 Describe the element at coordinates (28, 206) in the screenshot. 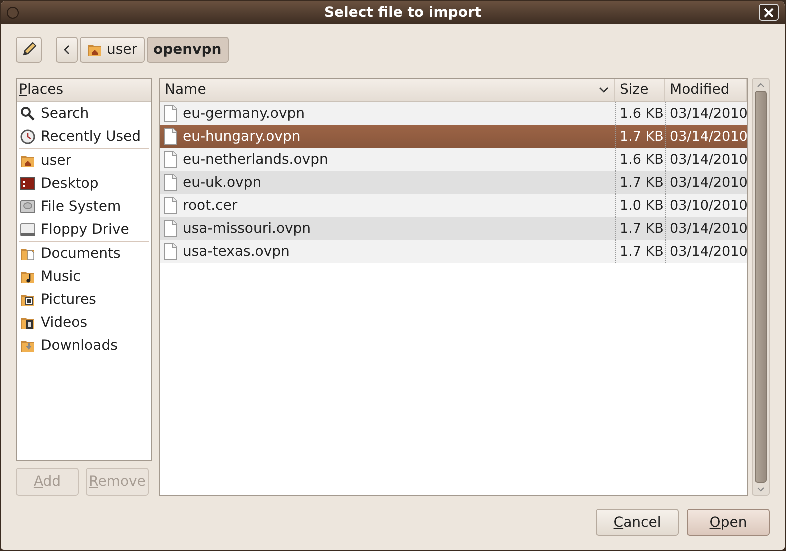

I see `hard-drive-icon` at that location.